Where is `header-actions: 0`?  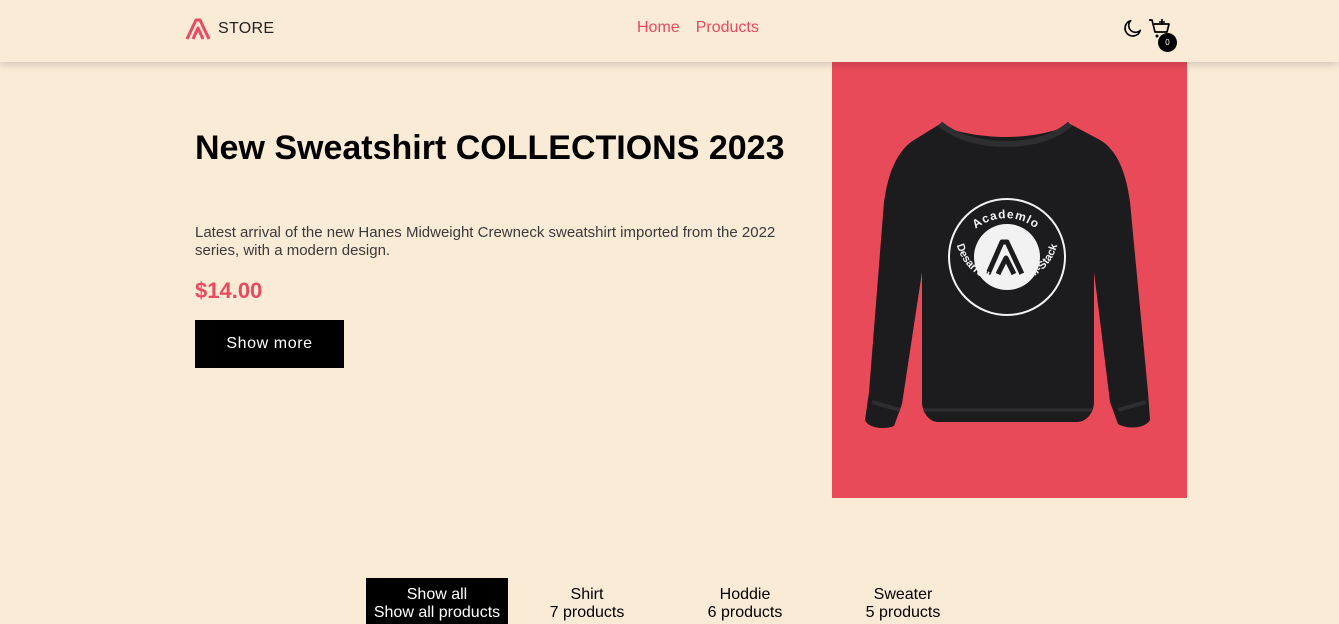 header-actions: 0 is located at coordinates (1149, 34).